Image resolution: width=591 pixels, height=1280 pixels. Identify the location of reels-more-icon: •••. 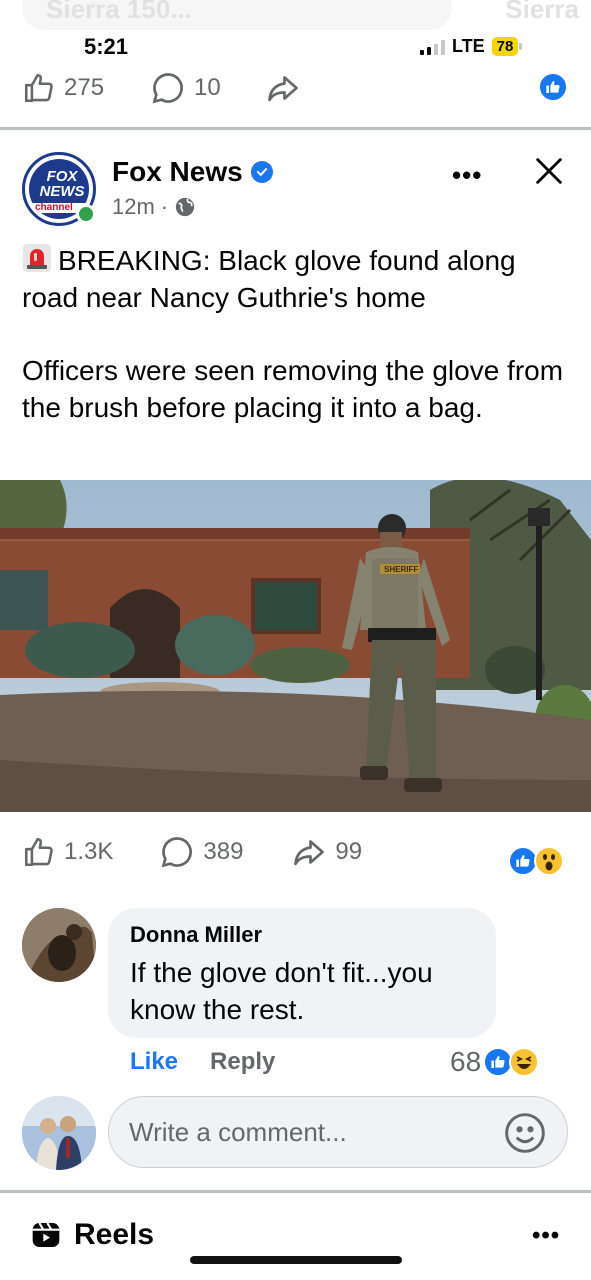
(546, 1236).